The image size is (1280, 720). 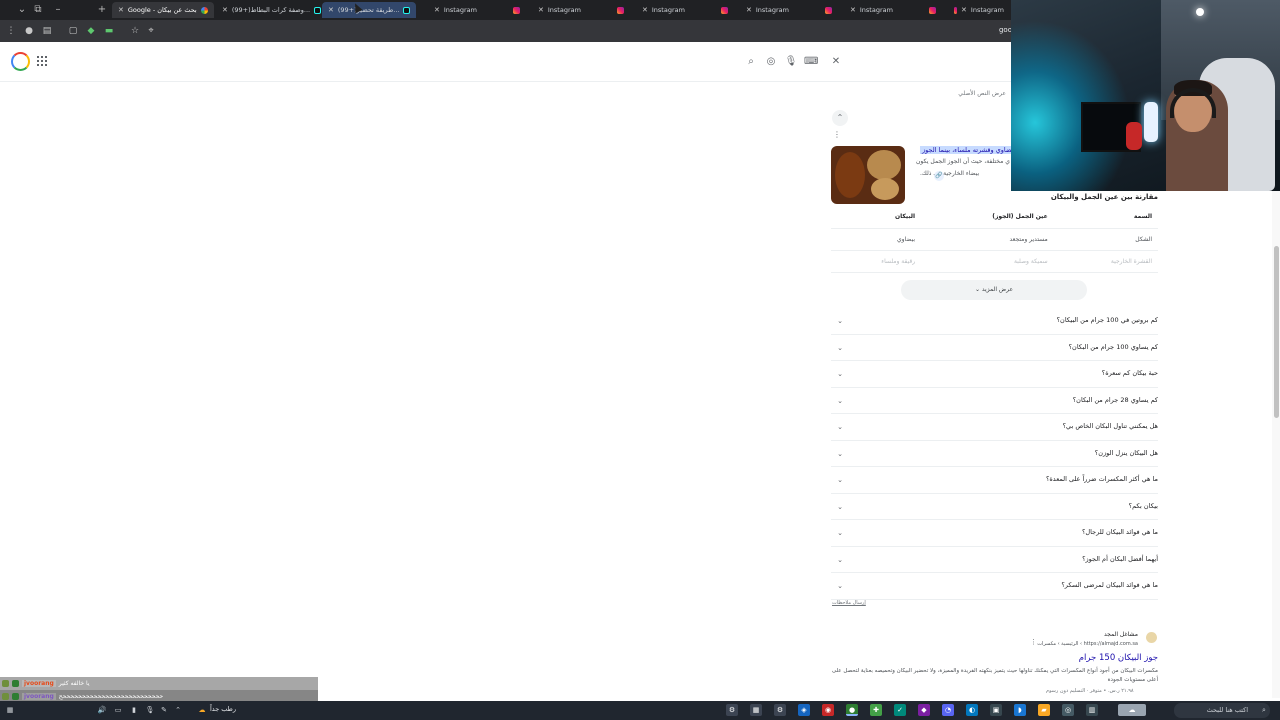 I want to click on sidebar-icon: ▢, so click(x=73, y=31).